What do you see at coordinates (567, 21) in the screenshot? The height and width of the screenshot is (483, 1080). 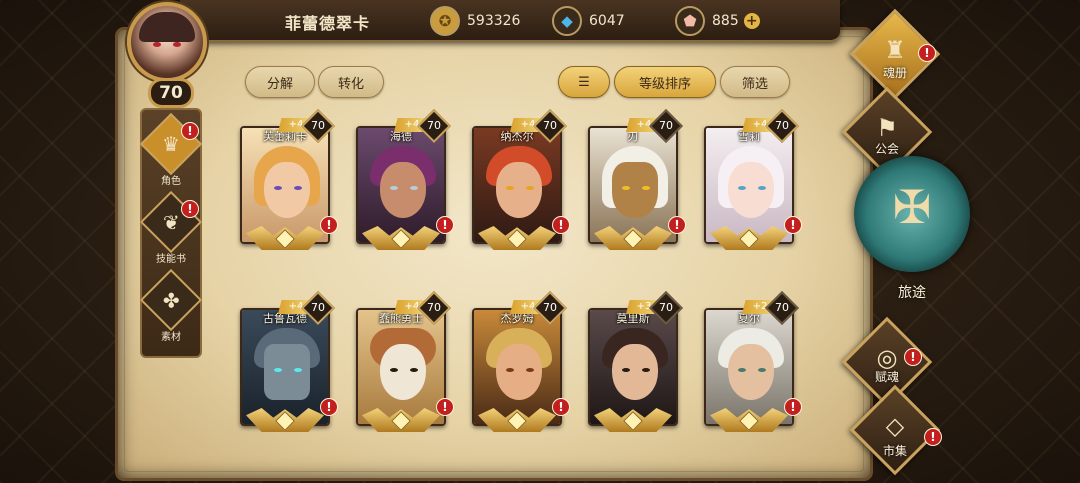 I see `blue-crystal-icon: ◆` at bounding box center [567, 21].